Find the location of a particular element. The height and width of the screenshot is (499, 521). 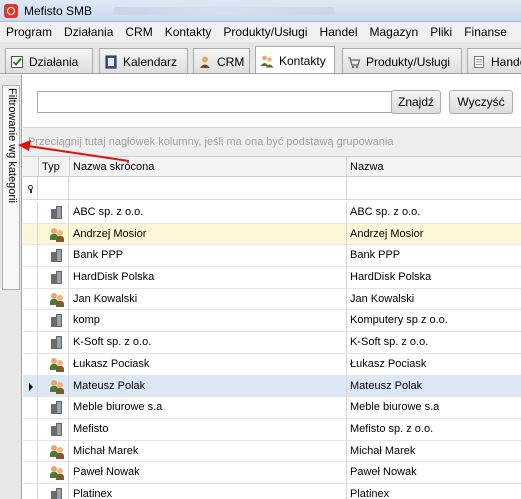

table-row: Mefisto Mefisto sp. z o.o. is located at coordinates (272, 429).